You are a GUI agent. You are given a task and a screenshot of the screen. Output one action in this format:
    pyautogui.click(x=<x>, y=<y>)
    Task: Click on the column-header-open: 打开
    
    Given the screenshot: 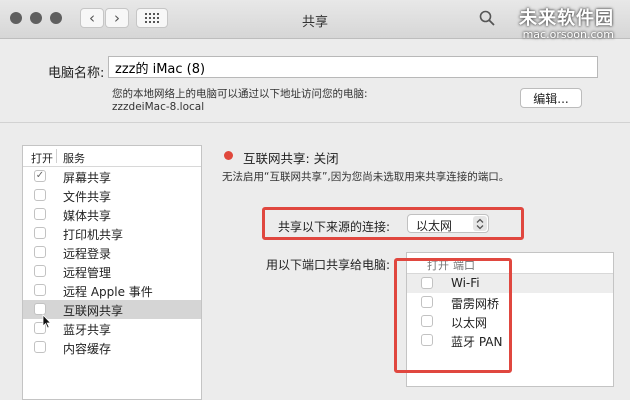 What is the action you would take?
    pyautogui.click(x=42, y=158)
    